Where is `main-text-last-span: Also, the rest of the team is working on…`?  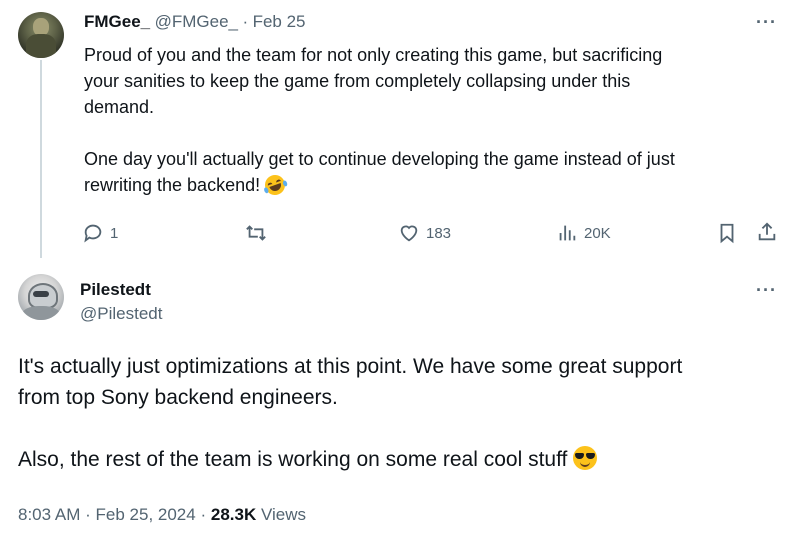
main-text-last-span: Also, the rest of the team is working on… is located at coordinates (293, 459).